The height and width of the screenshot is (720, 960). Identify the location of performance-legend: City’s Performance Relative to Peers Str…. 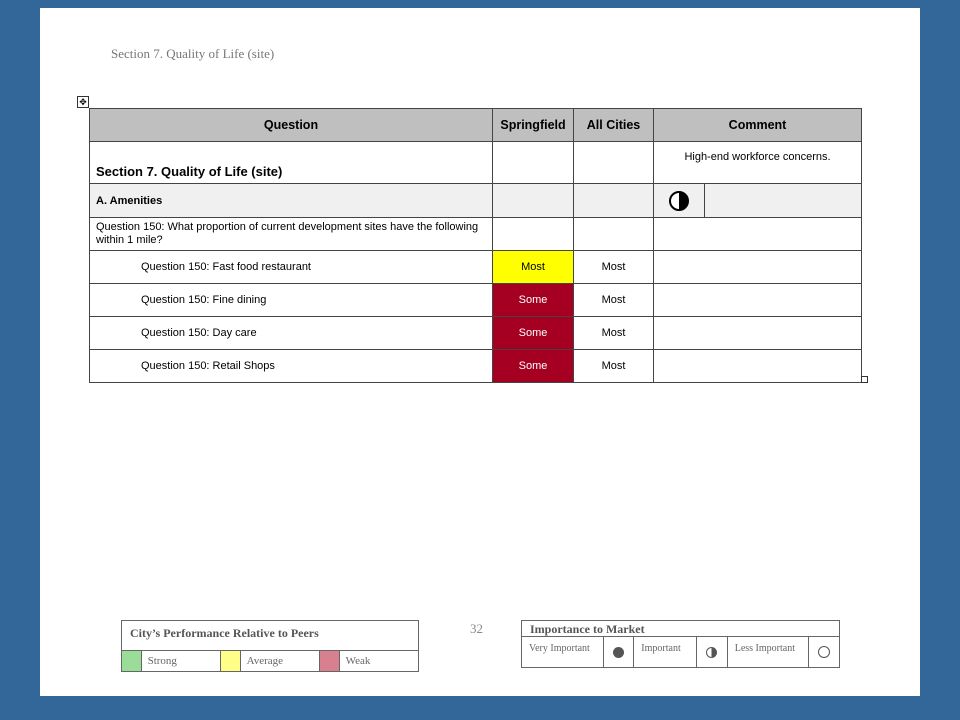
(270, 646).